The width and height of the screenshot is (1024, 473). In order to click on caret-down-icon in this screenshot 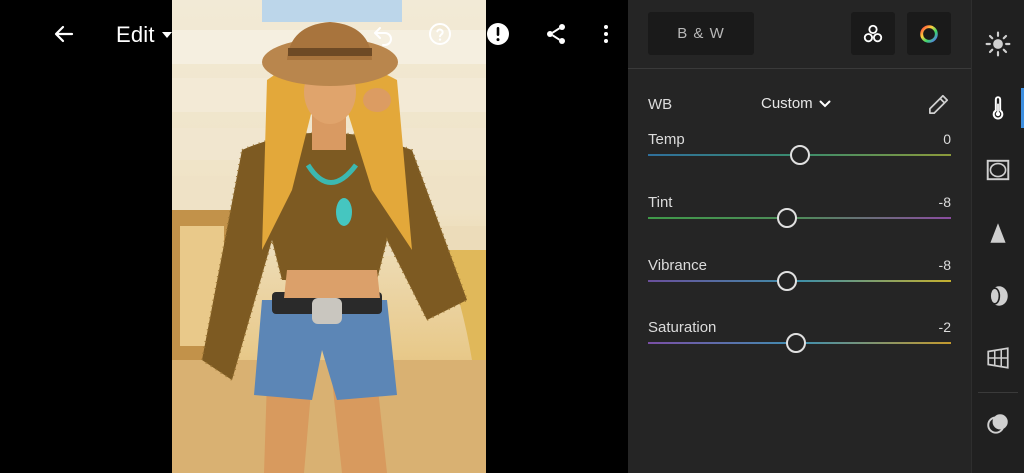, I will do `click(166, 35)`.